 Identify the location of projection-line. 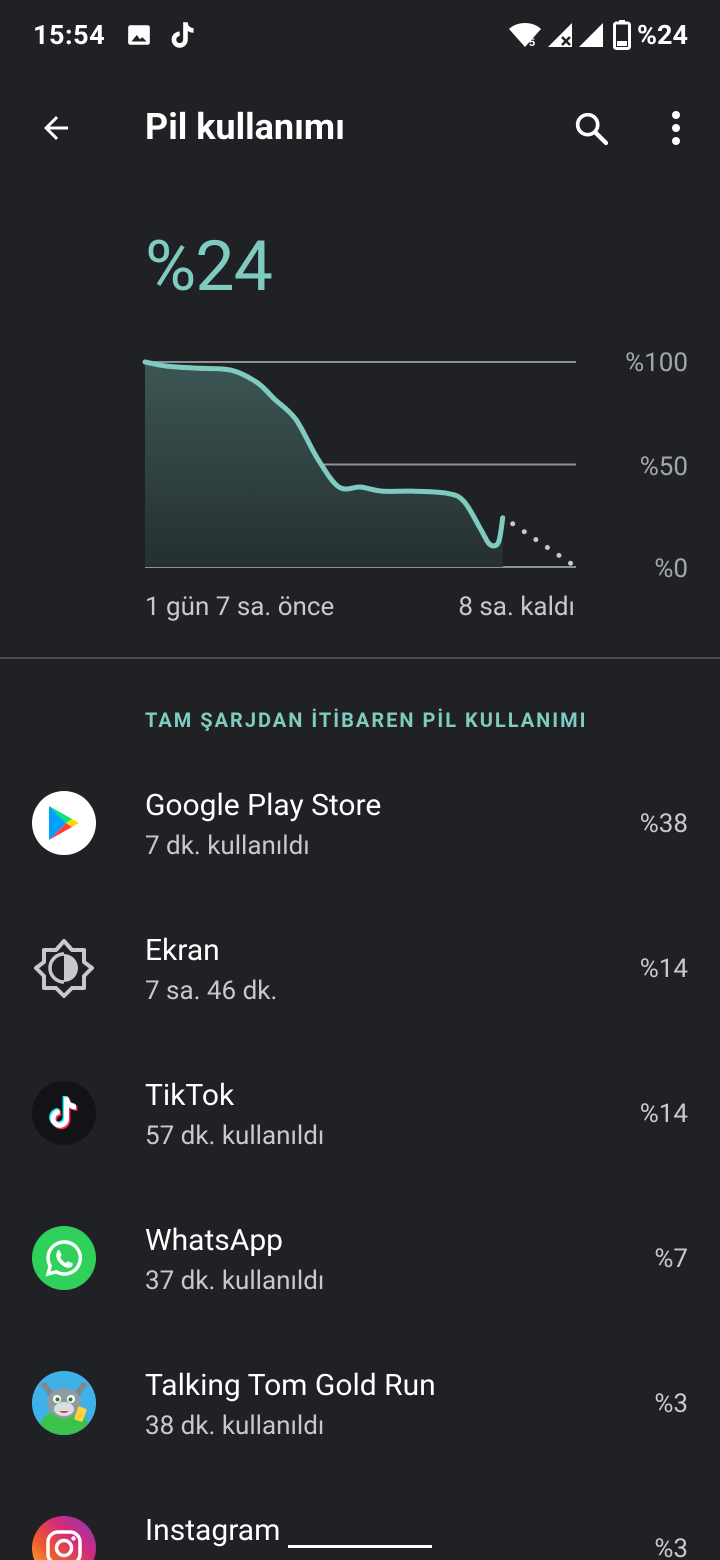
(544, 545).